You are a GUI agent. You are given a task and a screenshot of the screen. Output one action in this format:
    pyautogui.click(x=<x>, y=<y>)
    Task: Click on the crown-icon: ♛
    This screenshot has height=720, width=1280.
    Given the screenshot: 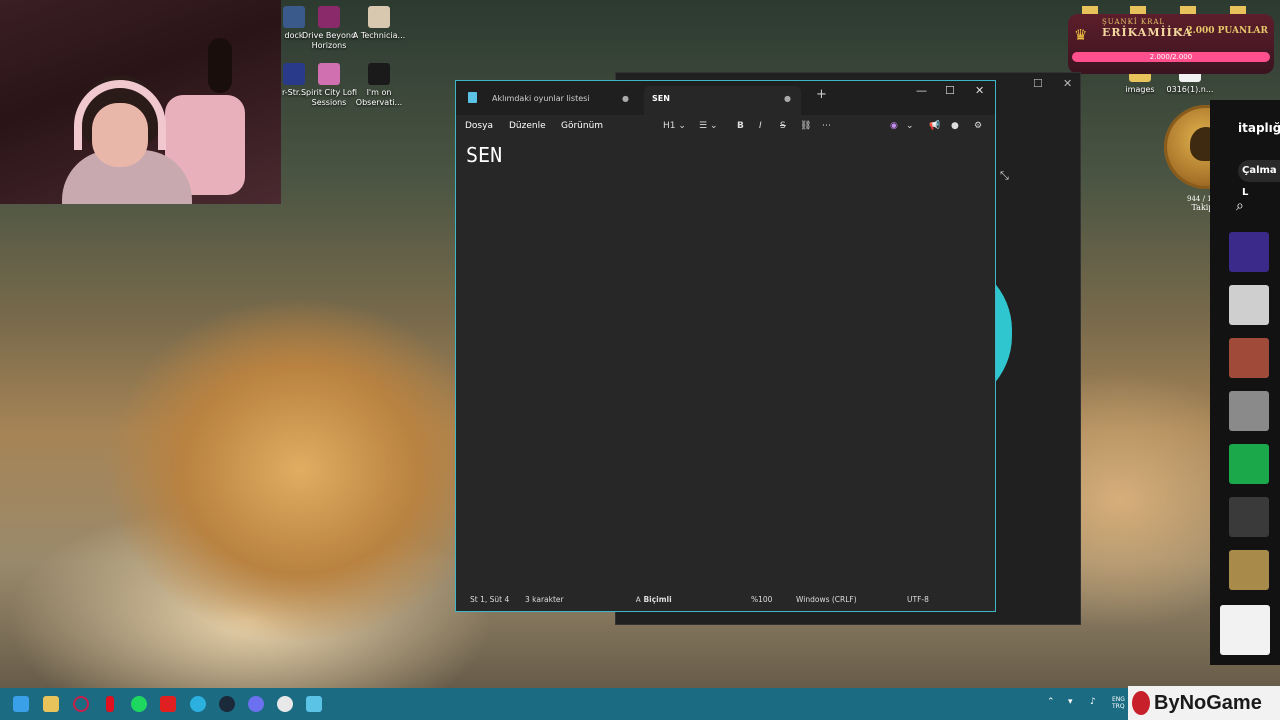 What is the action you would take?
    pyautogui.click(x=1081, y=35)
    